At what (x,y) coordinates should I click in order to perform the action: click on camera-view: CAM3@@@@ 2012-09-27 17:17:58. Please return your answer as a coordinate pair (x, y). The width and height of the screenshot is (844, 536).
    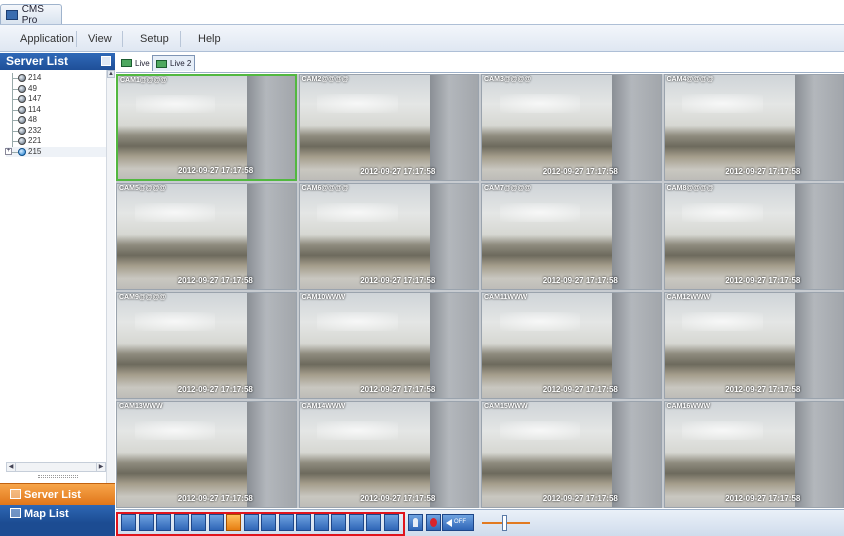
    Looking at the image, I should click on (571, 127).